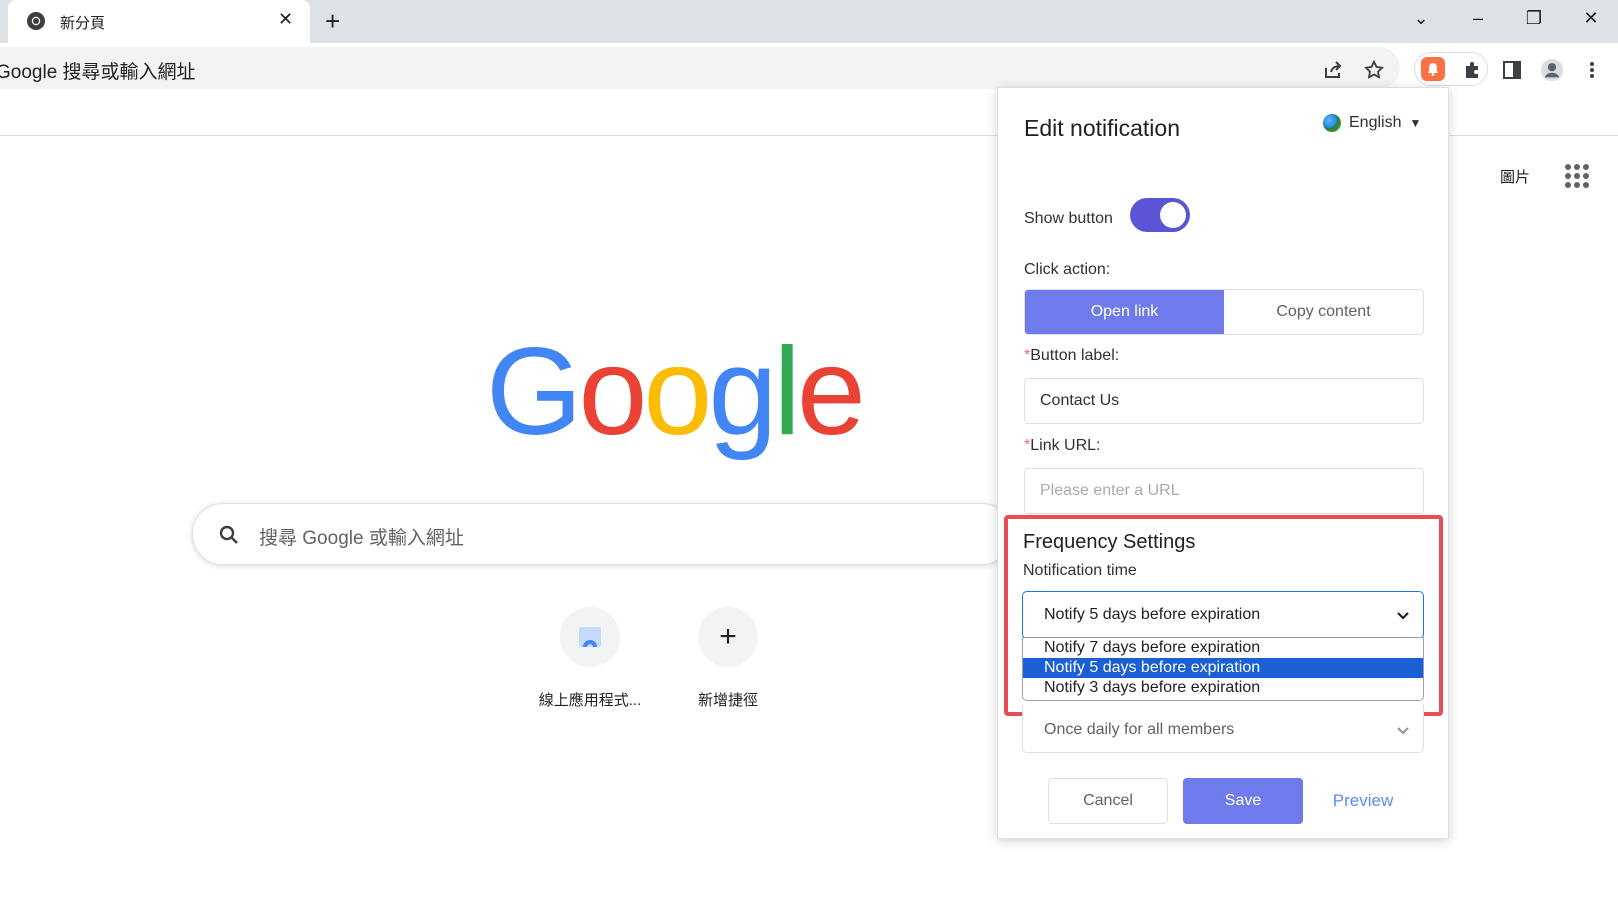 The height and width of the screenshot is (915, 1618). Describe the element at coordinates (1592, 70) in the screenshot. I see `more-menu-icon` at that location.